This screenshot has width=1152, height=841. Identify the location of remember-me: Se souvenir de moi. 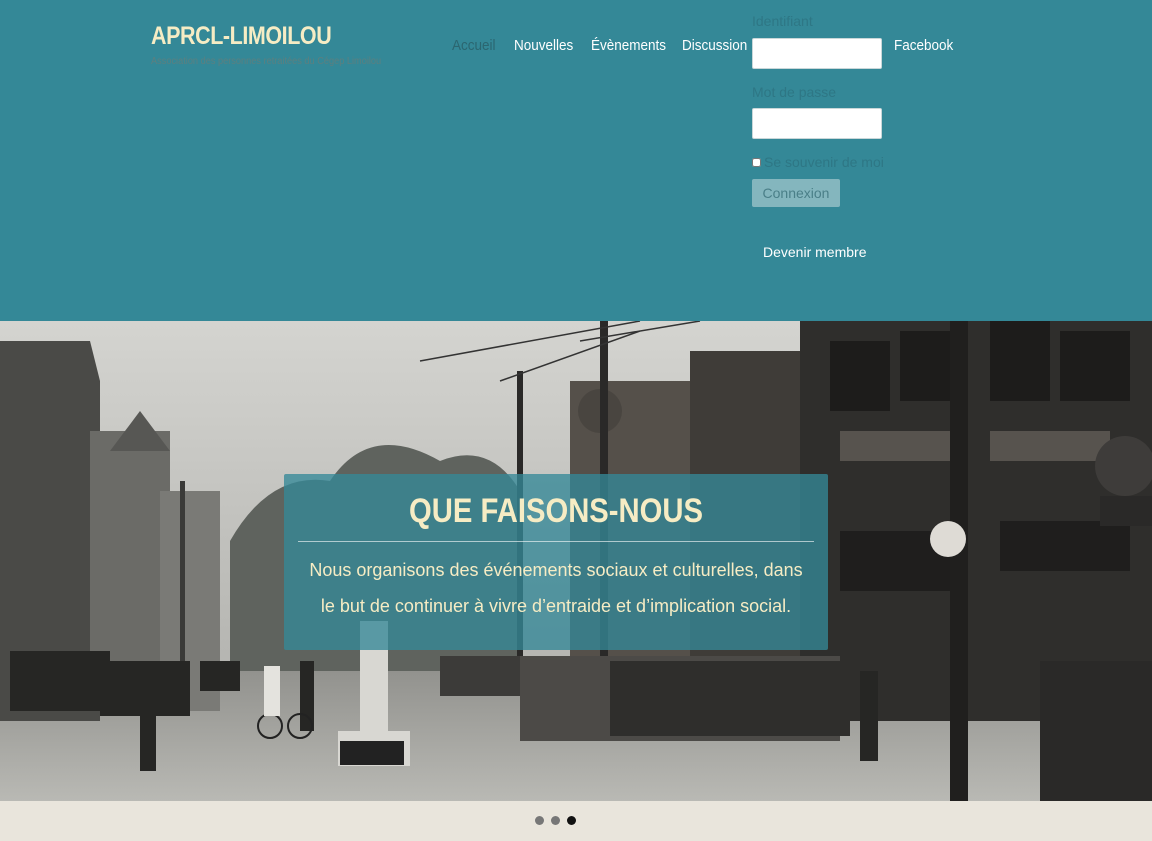
(818, 162).